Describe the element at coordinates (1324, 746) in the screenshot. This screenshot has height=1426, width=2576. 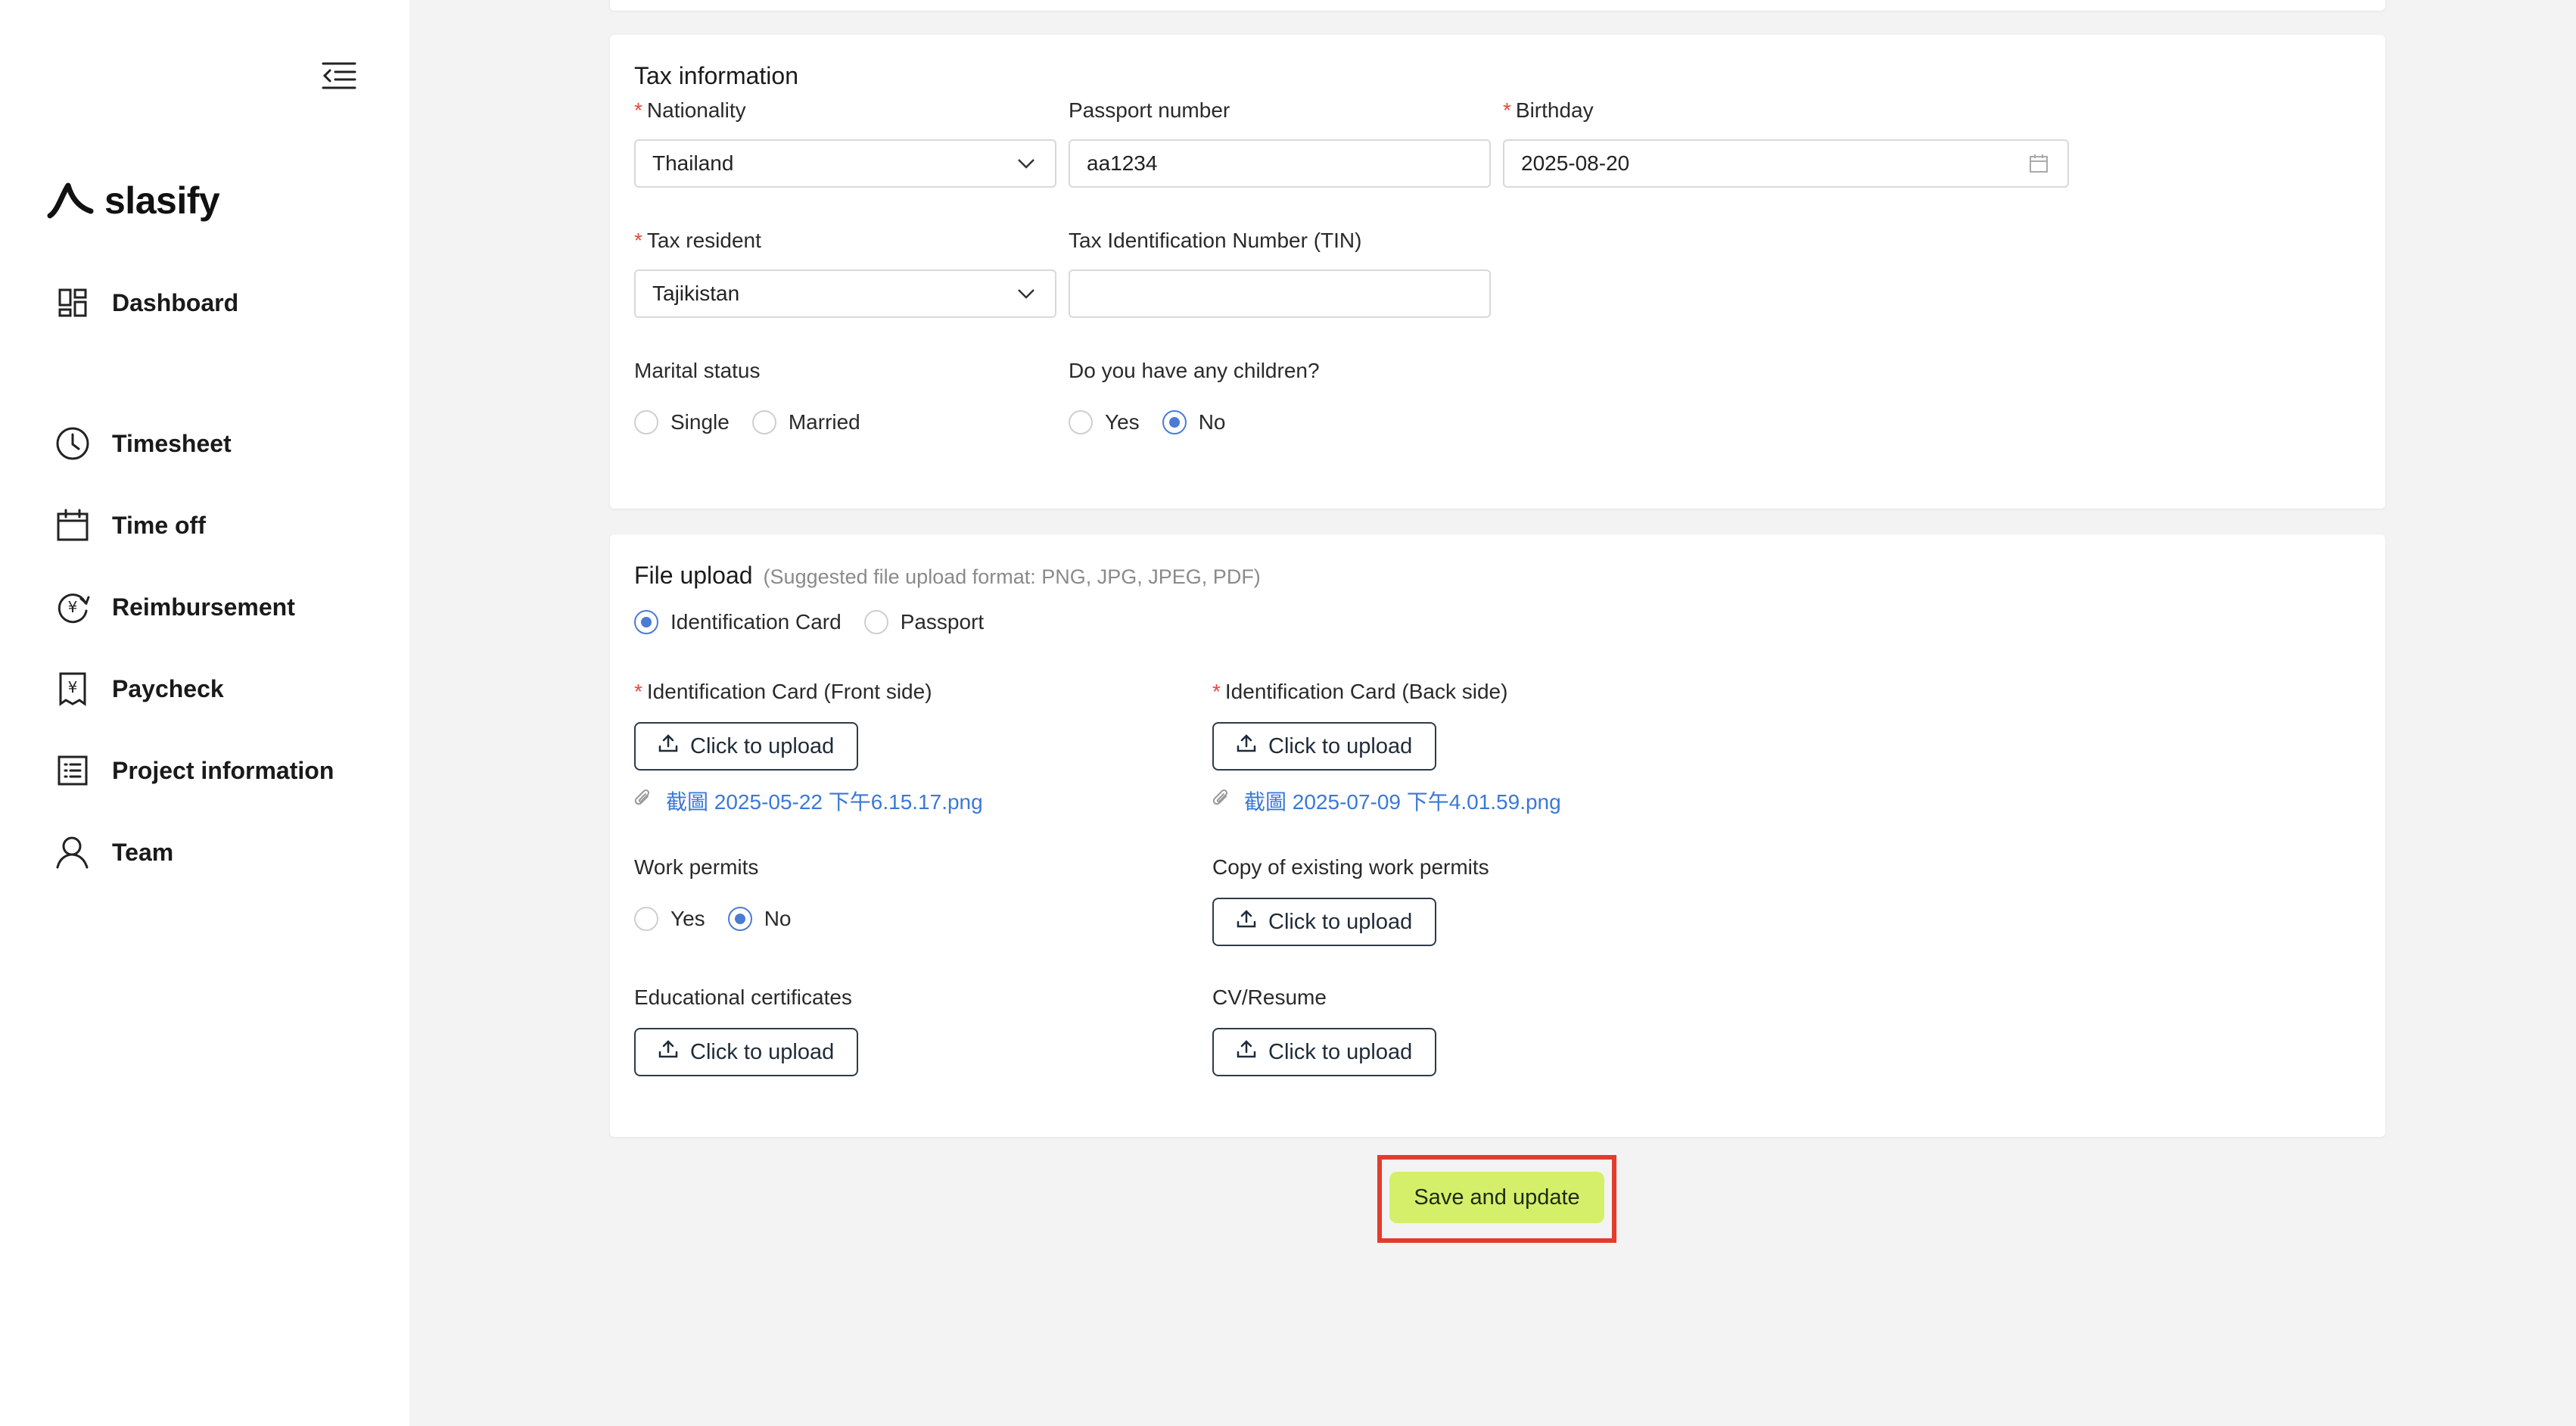
I see `id-back-upload-button: Click to upload` at that location.